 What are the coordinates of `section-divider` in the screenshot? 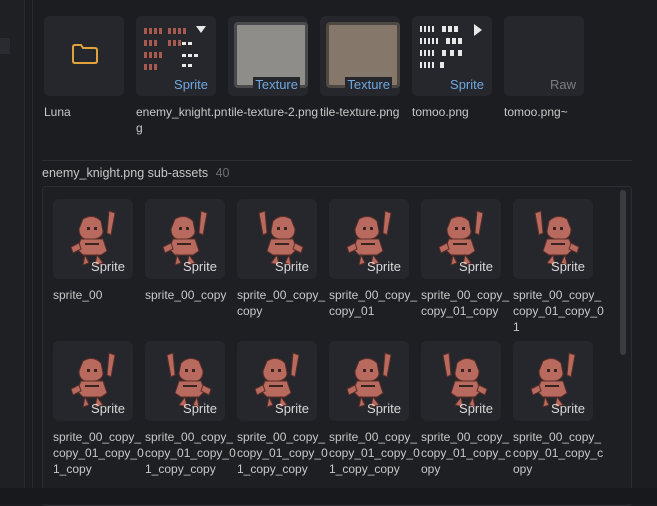 It's located at (337, 160).